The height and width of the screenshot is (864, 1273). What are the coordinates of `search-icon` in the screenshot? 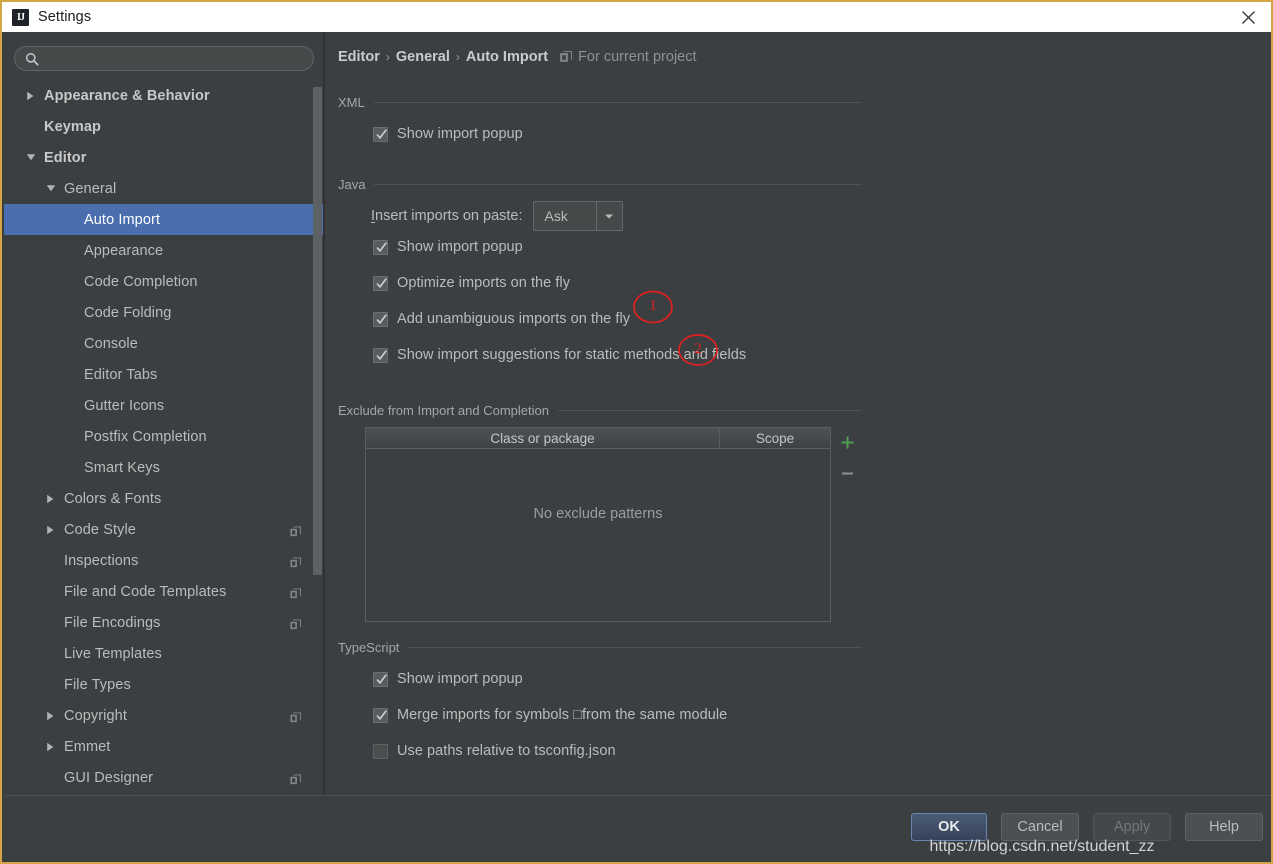 It's located at (32, 58).